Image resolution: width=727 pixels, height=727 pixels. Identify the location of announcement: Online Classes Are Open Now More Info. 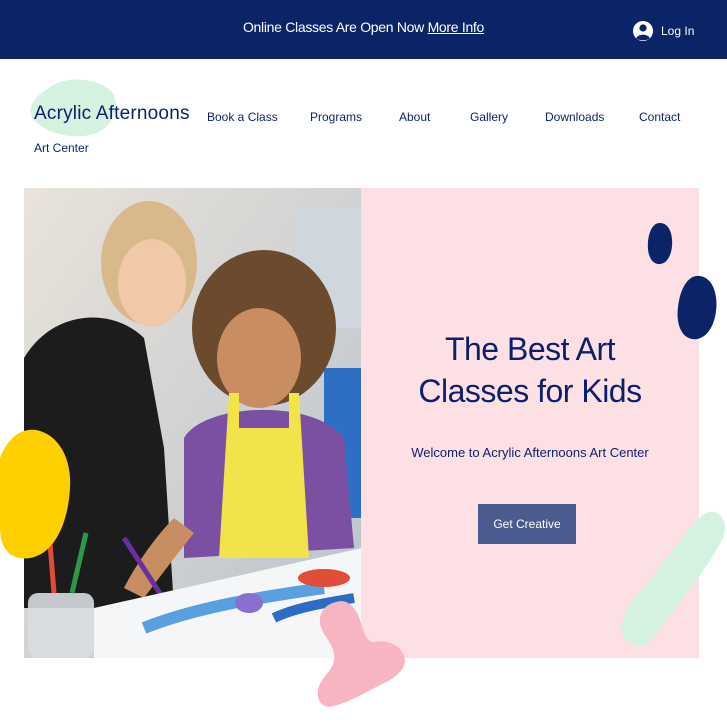
(363, 27).